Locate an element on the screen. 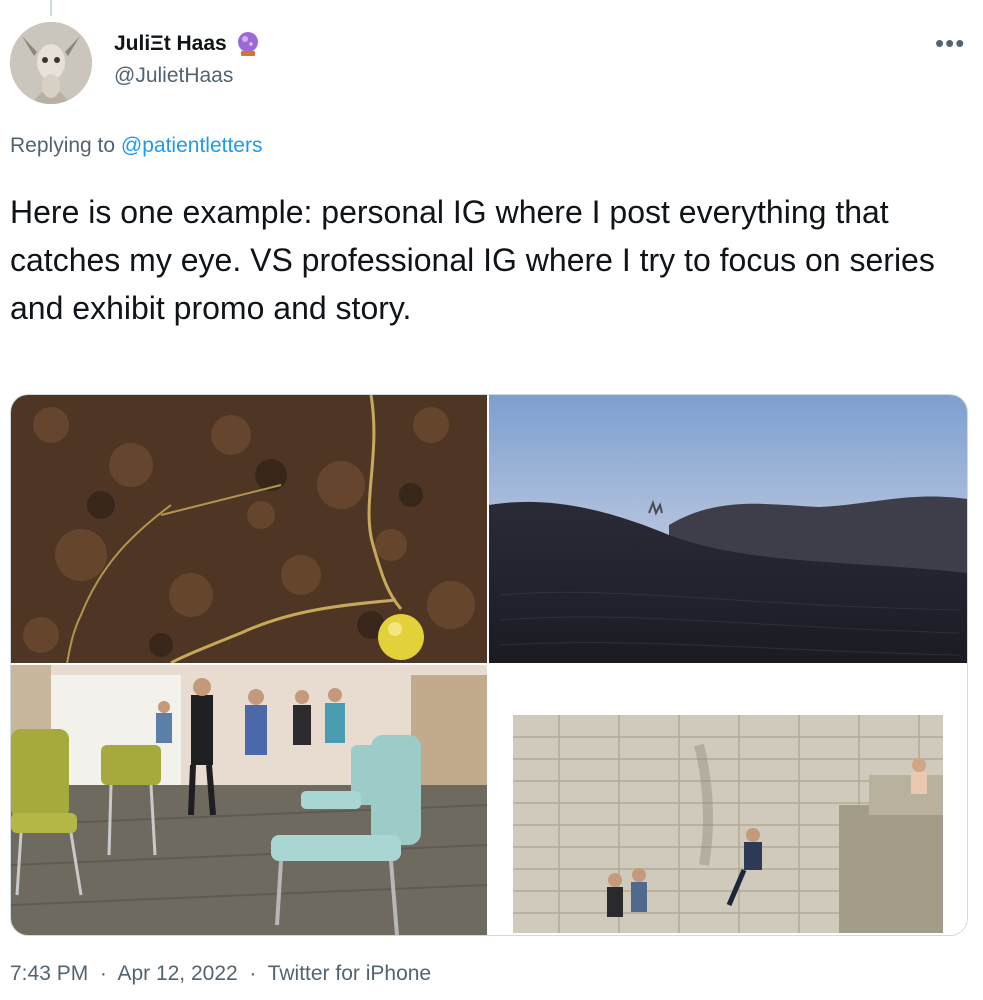 Image resolution: width=983 pixels, height=1000 pixels. media-photo-stone-wall is located at coordinates (728, 800).